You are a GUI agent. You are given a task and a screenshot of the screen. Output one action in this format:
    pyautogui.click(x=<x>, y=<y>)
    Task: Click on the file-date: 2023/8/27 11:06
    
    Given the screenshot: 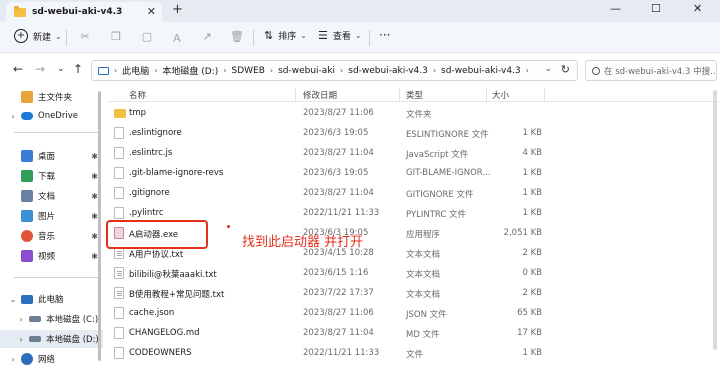 What is the action you would take?
    pyautogui.click(x=338, y=313)
    